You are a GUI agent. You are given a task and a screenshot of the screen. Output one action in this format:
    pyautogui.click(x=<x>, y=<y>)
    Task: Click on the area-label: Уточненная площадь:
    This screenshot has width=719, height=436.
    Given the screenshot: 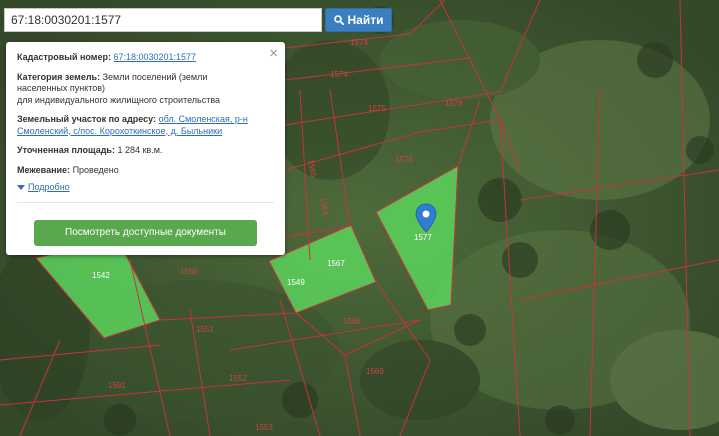 What is the action you would take?
    pyautogui.click(x=66, y=150)
    